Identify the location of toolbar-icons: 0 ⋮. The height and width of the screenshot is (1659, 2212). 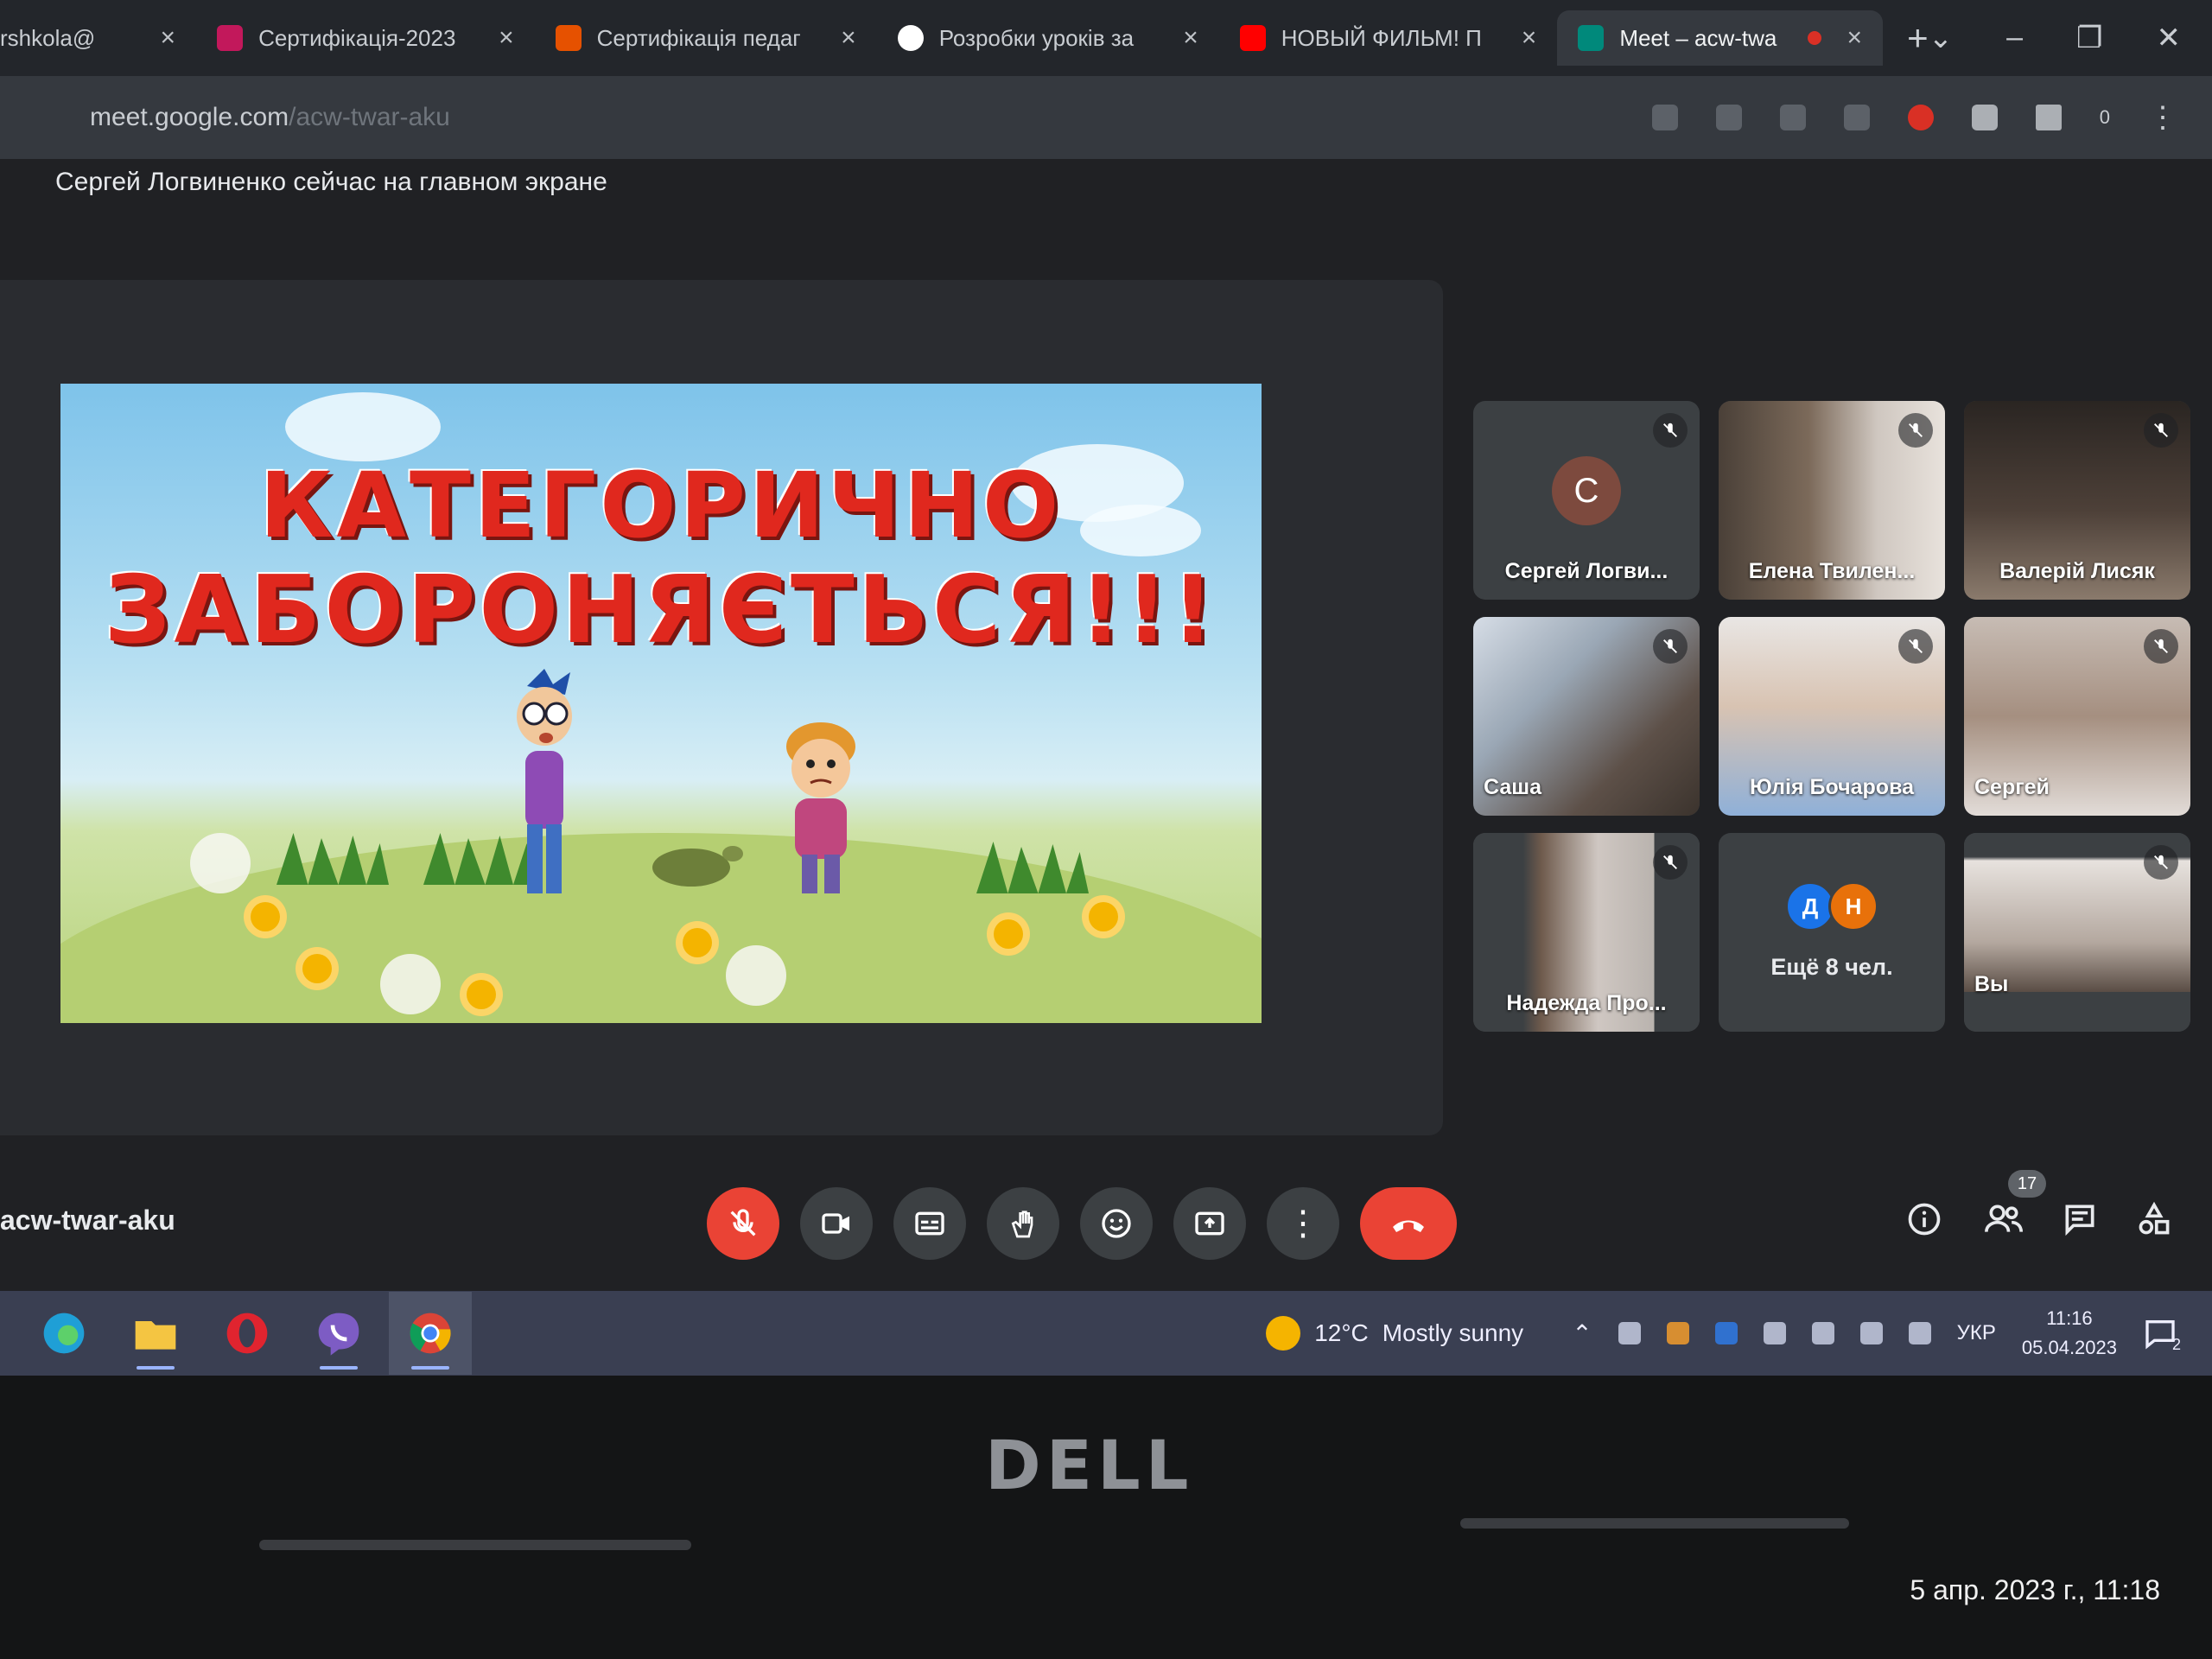
(1931, 117).